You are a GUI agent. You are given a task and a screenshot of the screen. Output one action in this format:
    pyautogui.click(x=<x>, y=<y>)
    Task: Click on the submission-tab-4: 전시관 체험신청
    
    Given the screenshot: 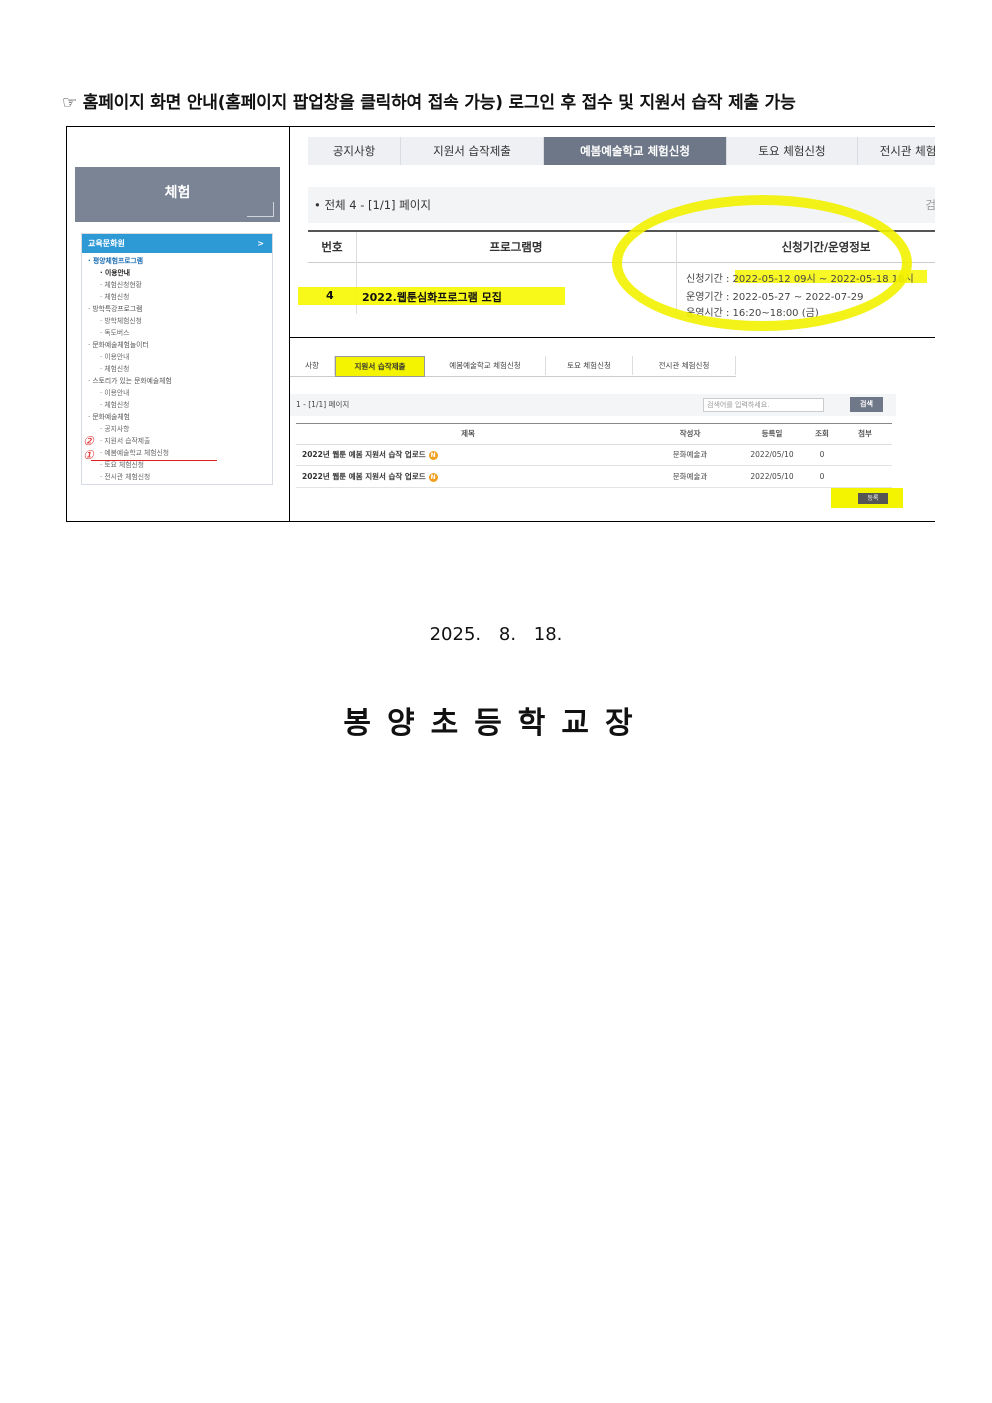 What is the action you would take?
    pyautogui.click(x=684, y=365)
    